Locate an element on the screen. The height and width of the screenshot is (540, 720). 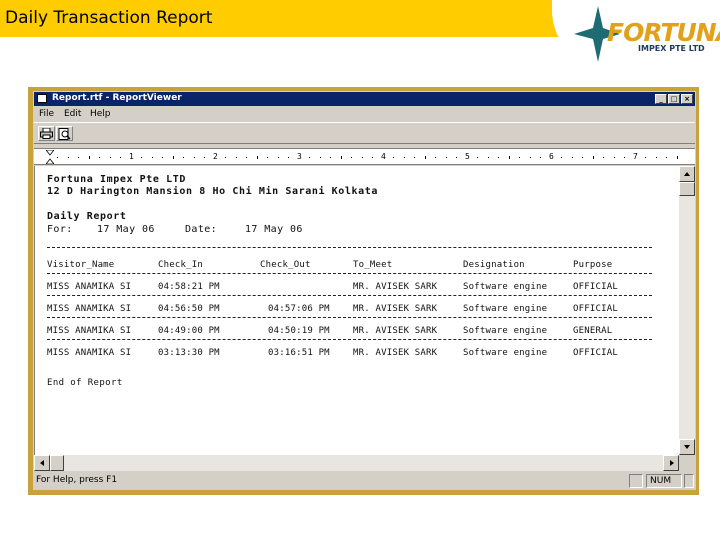
minimize-icon: _ is located at coordinates (661, 99).